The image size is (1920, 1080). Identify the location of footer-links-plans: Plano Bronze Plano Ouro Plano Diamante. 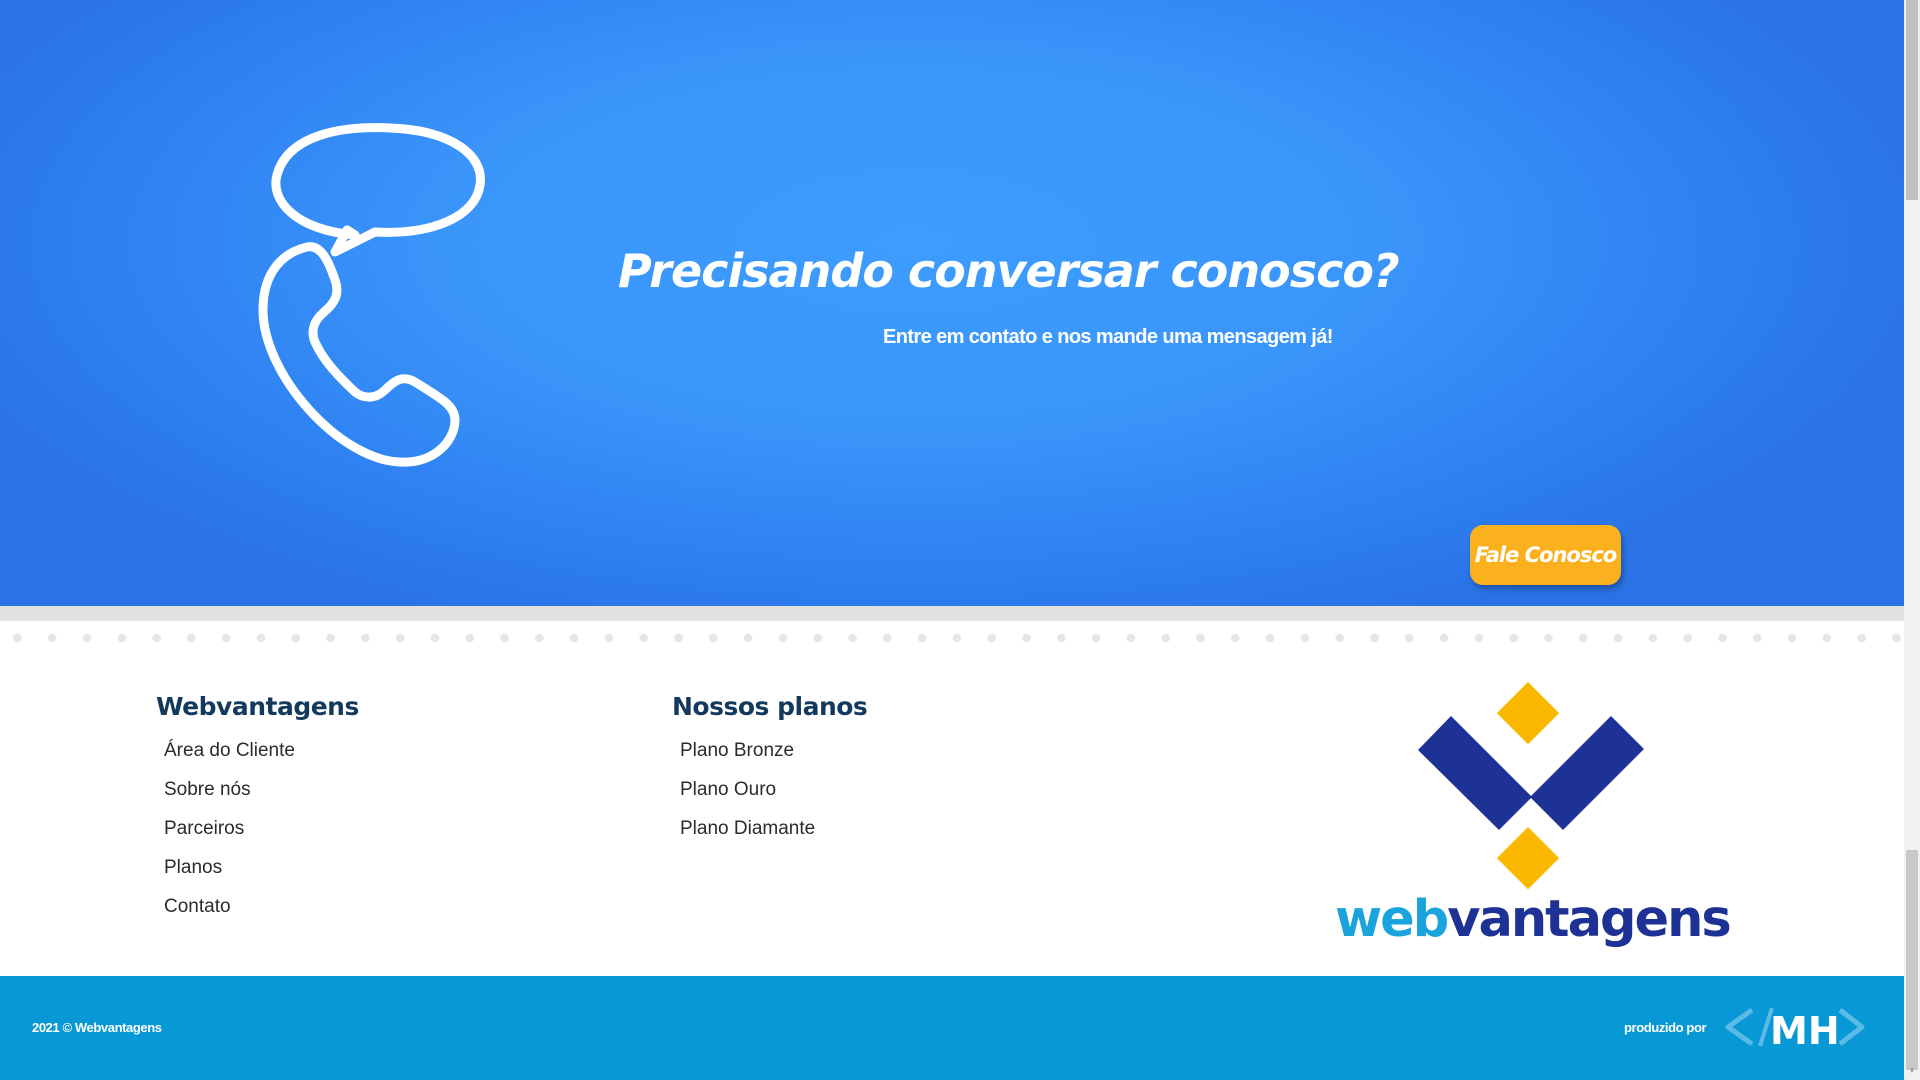
(773, 796).